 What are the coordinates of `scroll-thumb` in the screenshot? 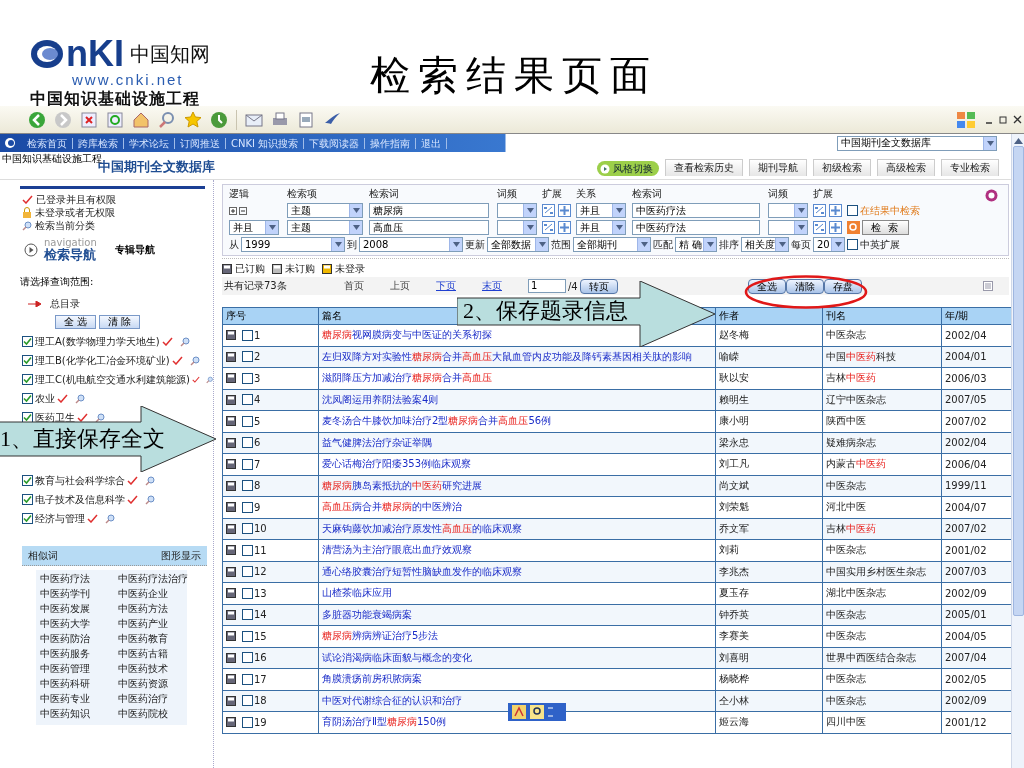 It's located at (1018, 381).